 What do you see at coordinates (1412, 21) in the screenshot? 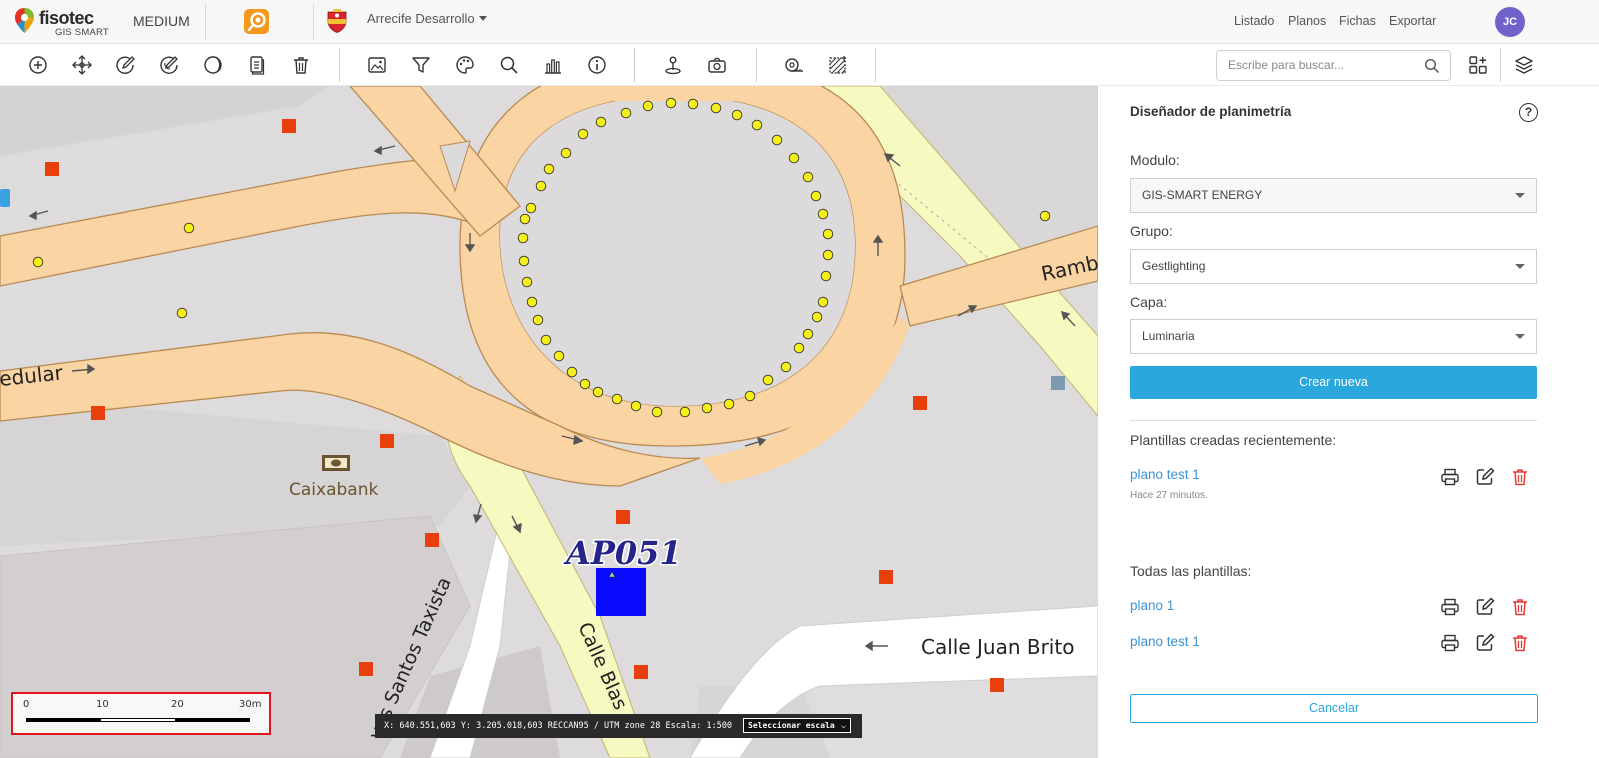
I see `nav-exportar: Exportar` at bounding box center [1412, 21].